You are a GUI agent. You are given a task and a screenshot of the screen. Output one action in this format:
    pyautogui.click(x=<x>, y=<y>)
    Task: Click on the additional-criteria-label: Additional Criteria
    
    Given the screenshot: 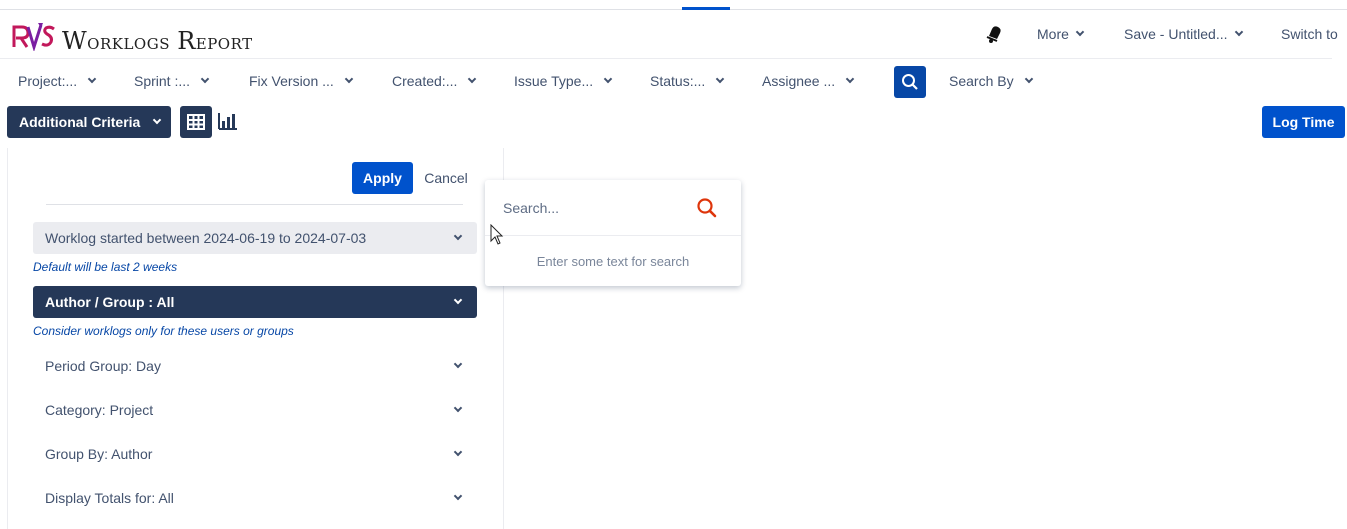 What is the action you would take?
    pyautogui.click(x=80, y=122)
    